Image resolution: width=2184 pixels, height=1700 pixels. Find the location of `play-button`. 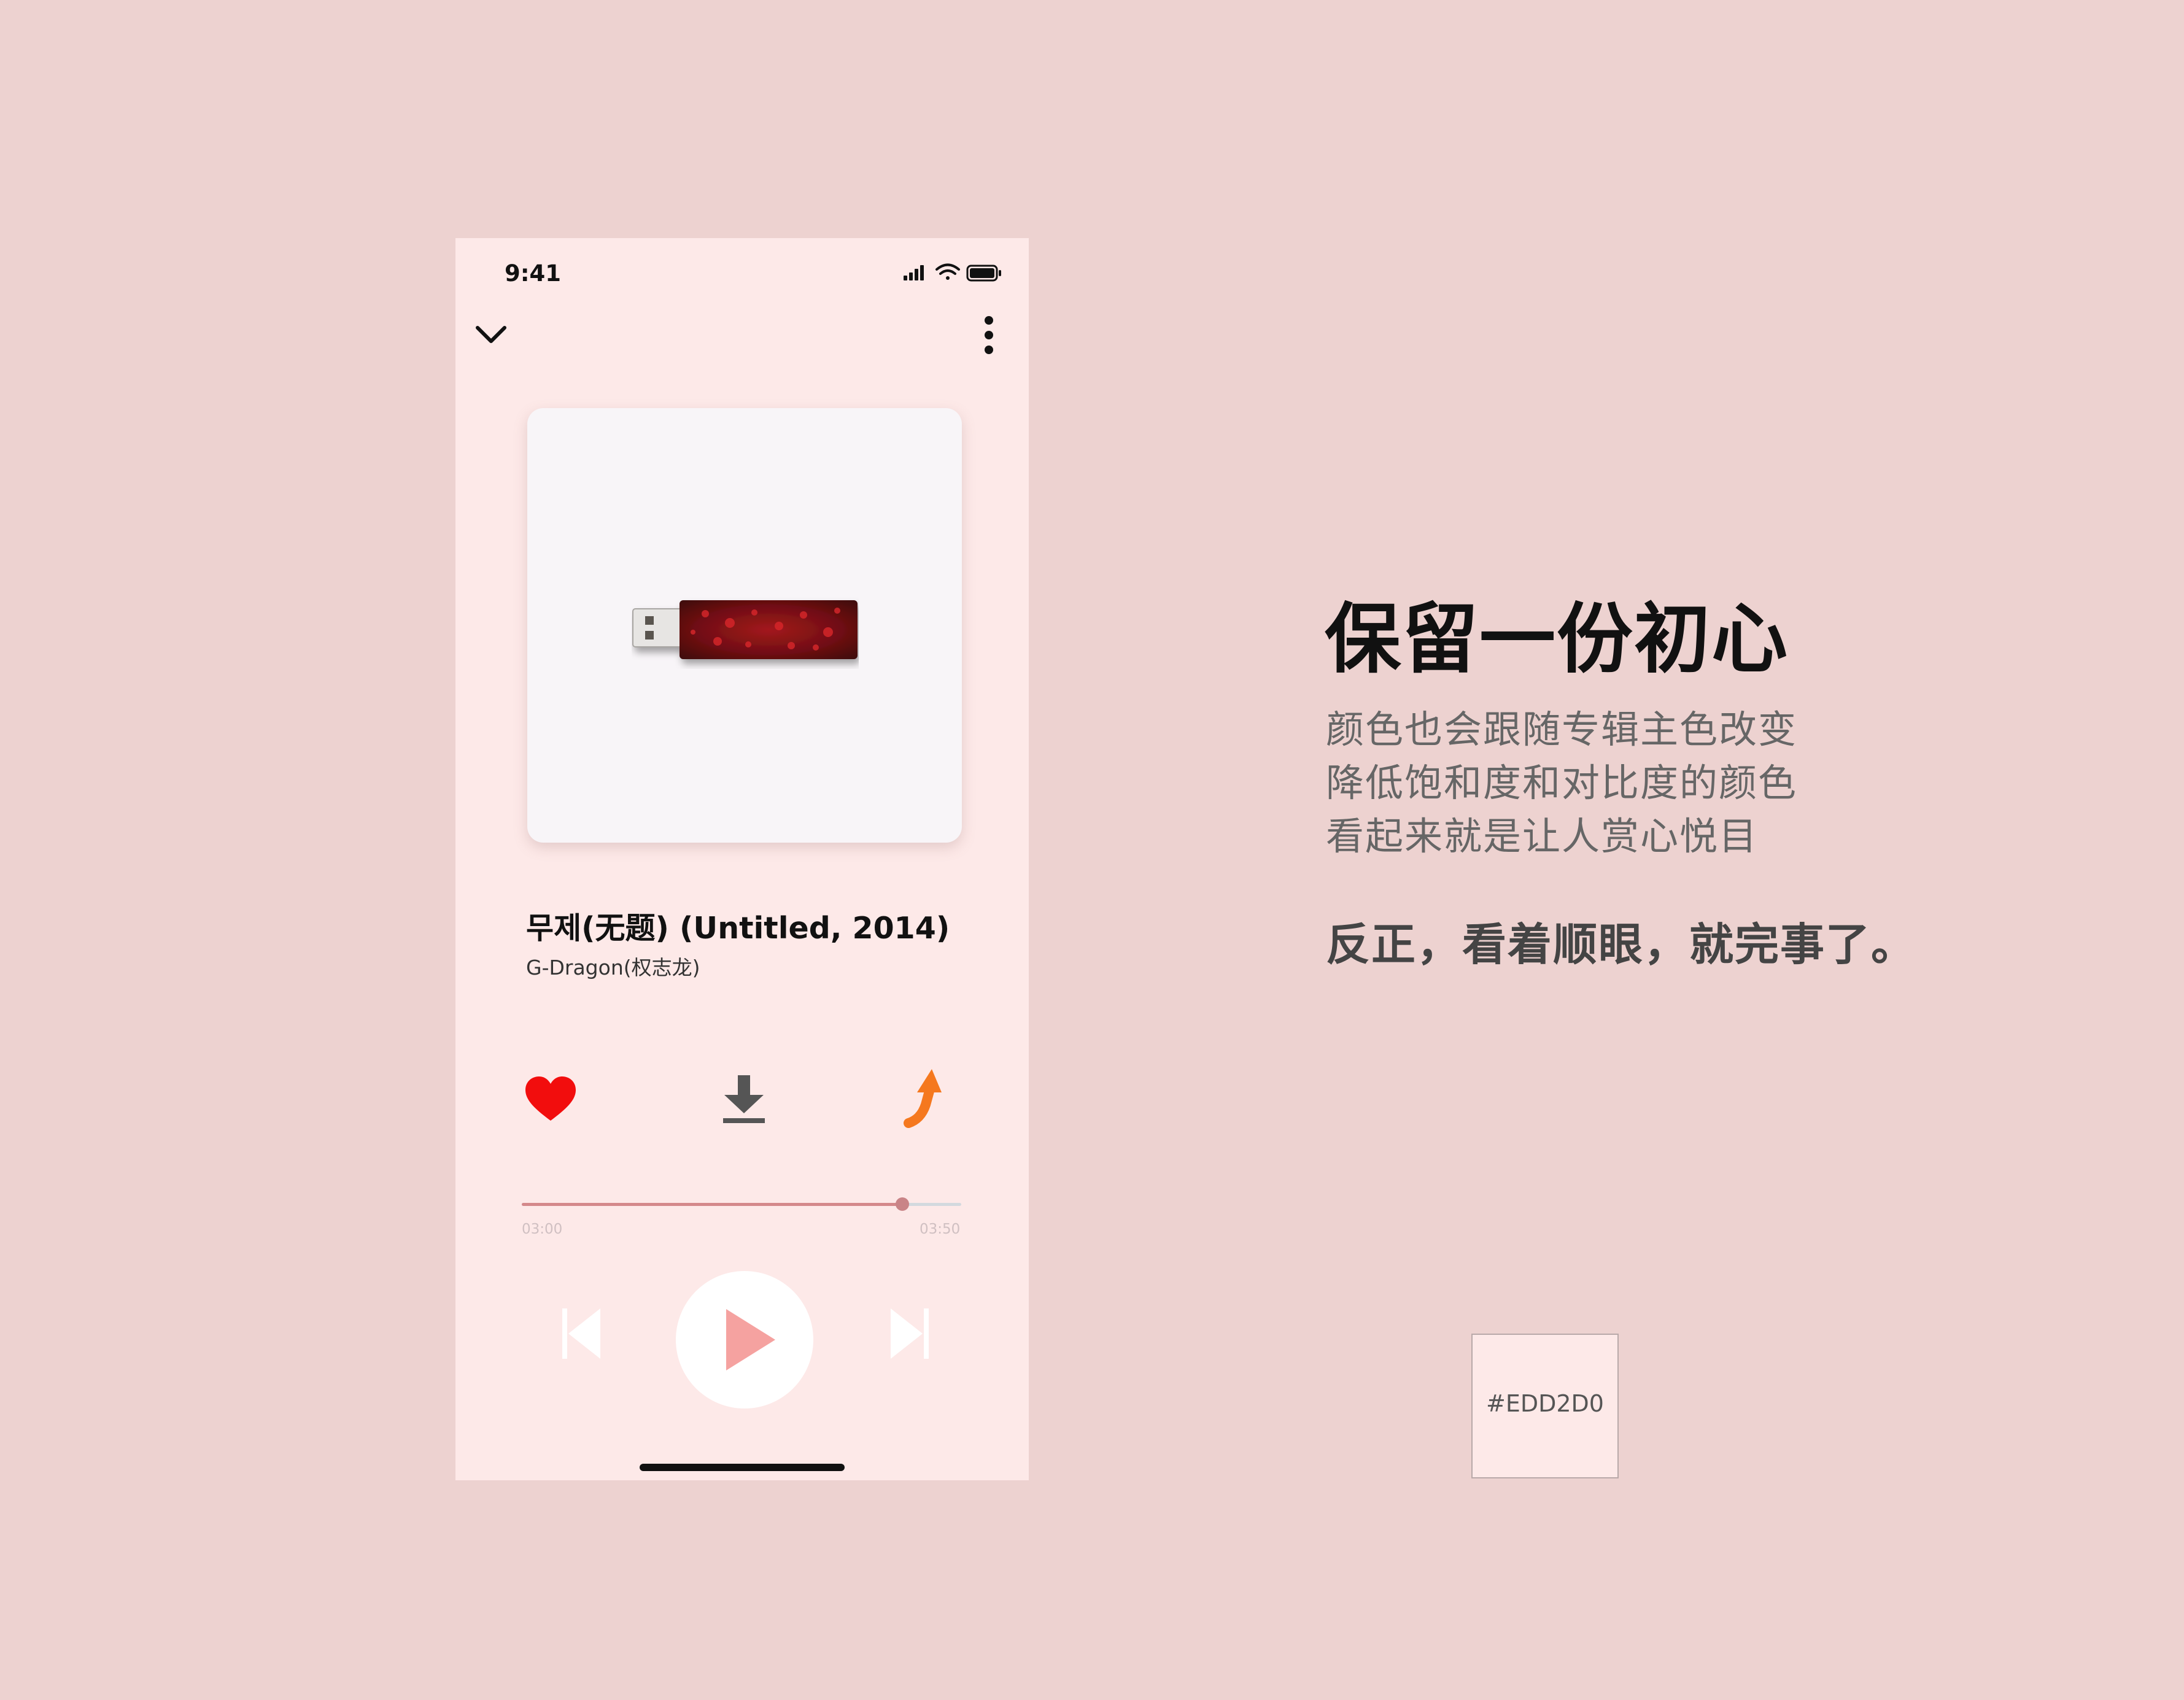

play-button is located at coordinates (744, 1339).